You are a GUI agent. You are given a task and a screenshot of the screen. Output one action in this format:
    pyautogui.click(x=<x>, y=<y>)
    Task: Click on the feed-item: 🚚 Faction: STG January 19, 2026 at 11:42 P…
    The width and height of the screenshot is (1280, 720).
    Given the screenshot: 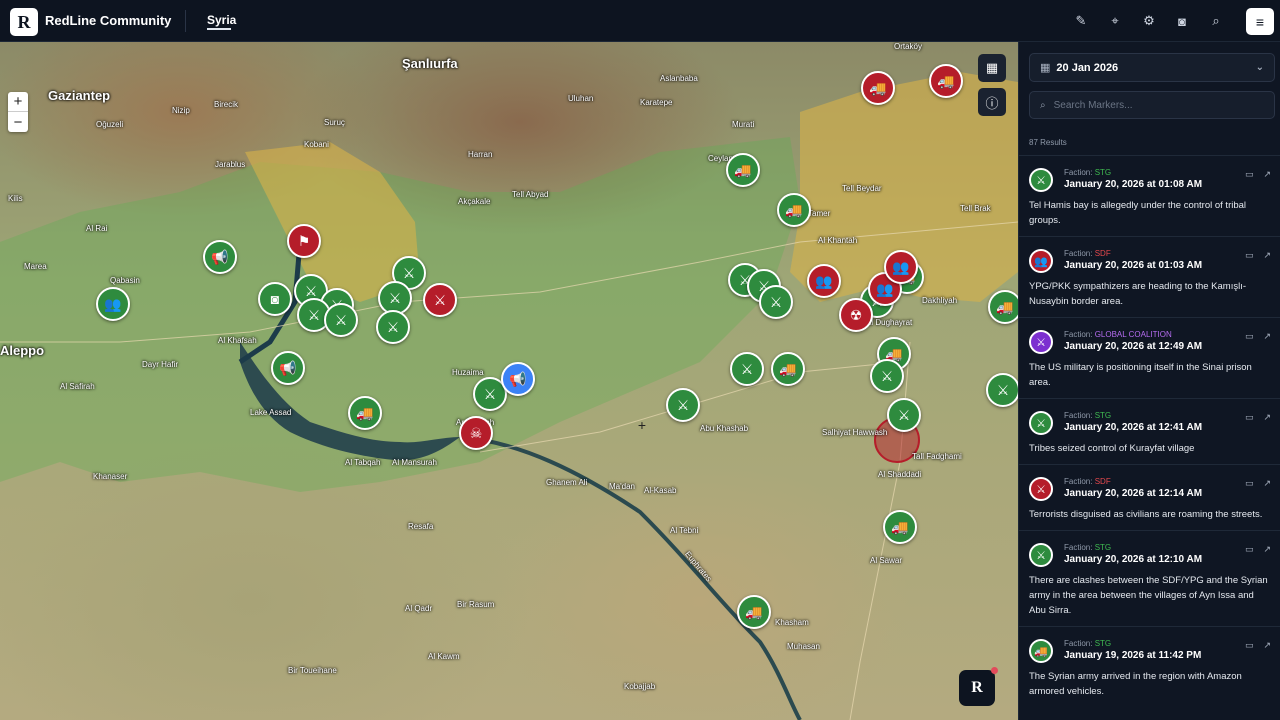 What is the action you would take?
    pyautogui.click(x=1149, y=666)
    